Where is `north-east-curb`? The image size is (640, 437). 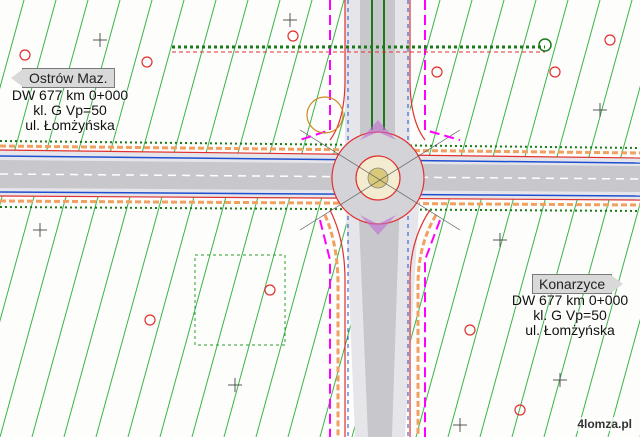 north-east-curb is located at coordinates (417, 70).